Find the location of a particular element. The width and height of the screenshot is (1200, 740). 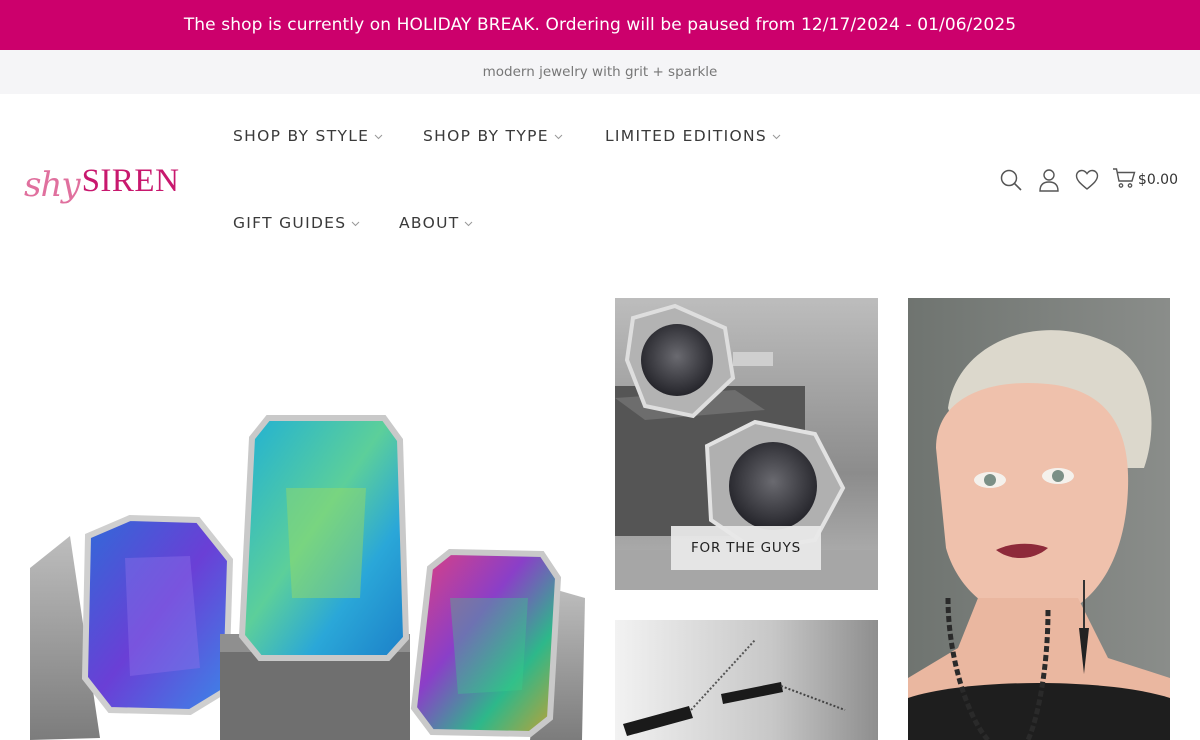

nav-label: SHOP BY TYPE is located at coordinates (486, 136).